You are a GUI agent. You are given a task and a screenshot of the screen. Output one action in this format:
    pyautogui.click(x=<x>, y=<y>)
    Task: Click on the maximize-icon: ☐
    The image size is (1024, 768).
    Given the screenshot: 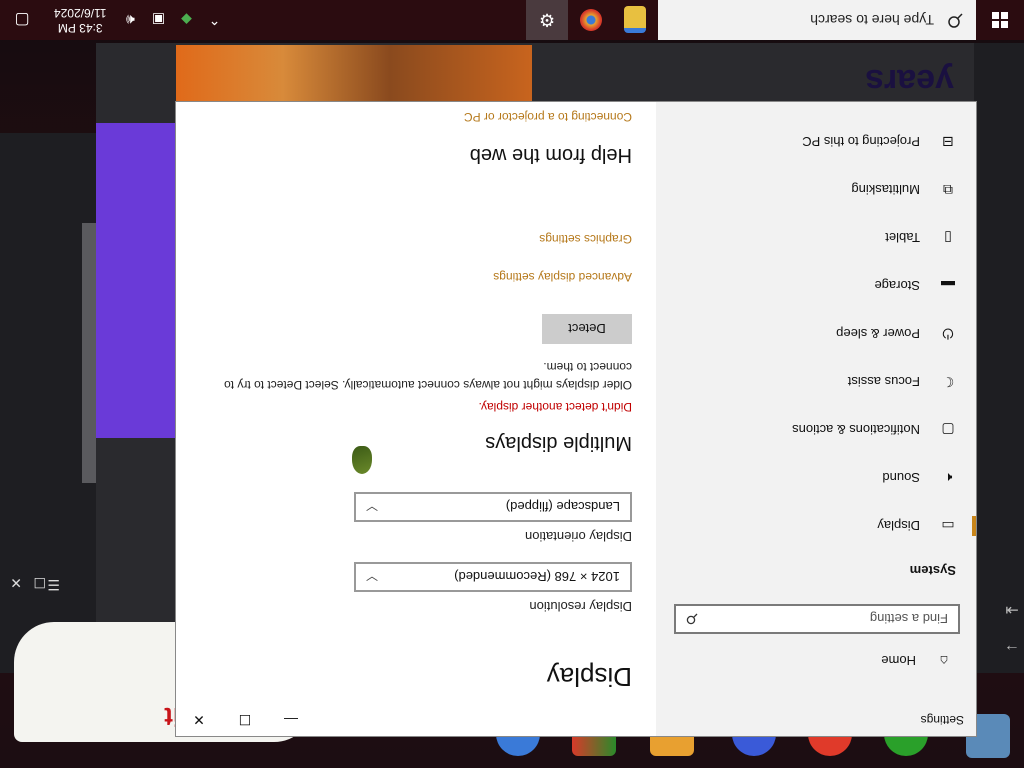 What is the action you would take?
    pyautogui.click(x=39, y=582)
    